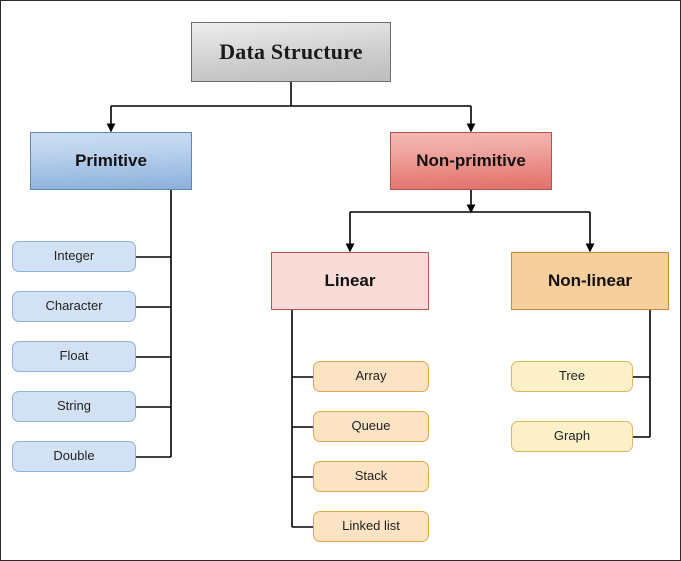 The image size is (681, 561). I want to click on node-character-label: Character, so click(74, 306).